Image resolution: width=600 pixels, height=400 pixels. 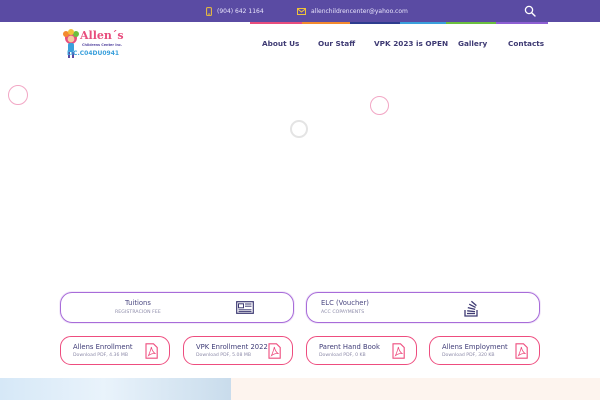 I want to click on nav-vpk-2023: VPK 2023 is OPEN, so click(x=411, y=43).